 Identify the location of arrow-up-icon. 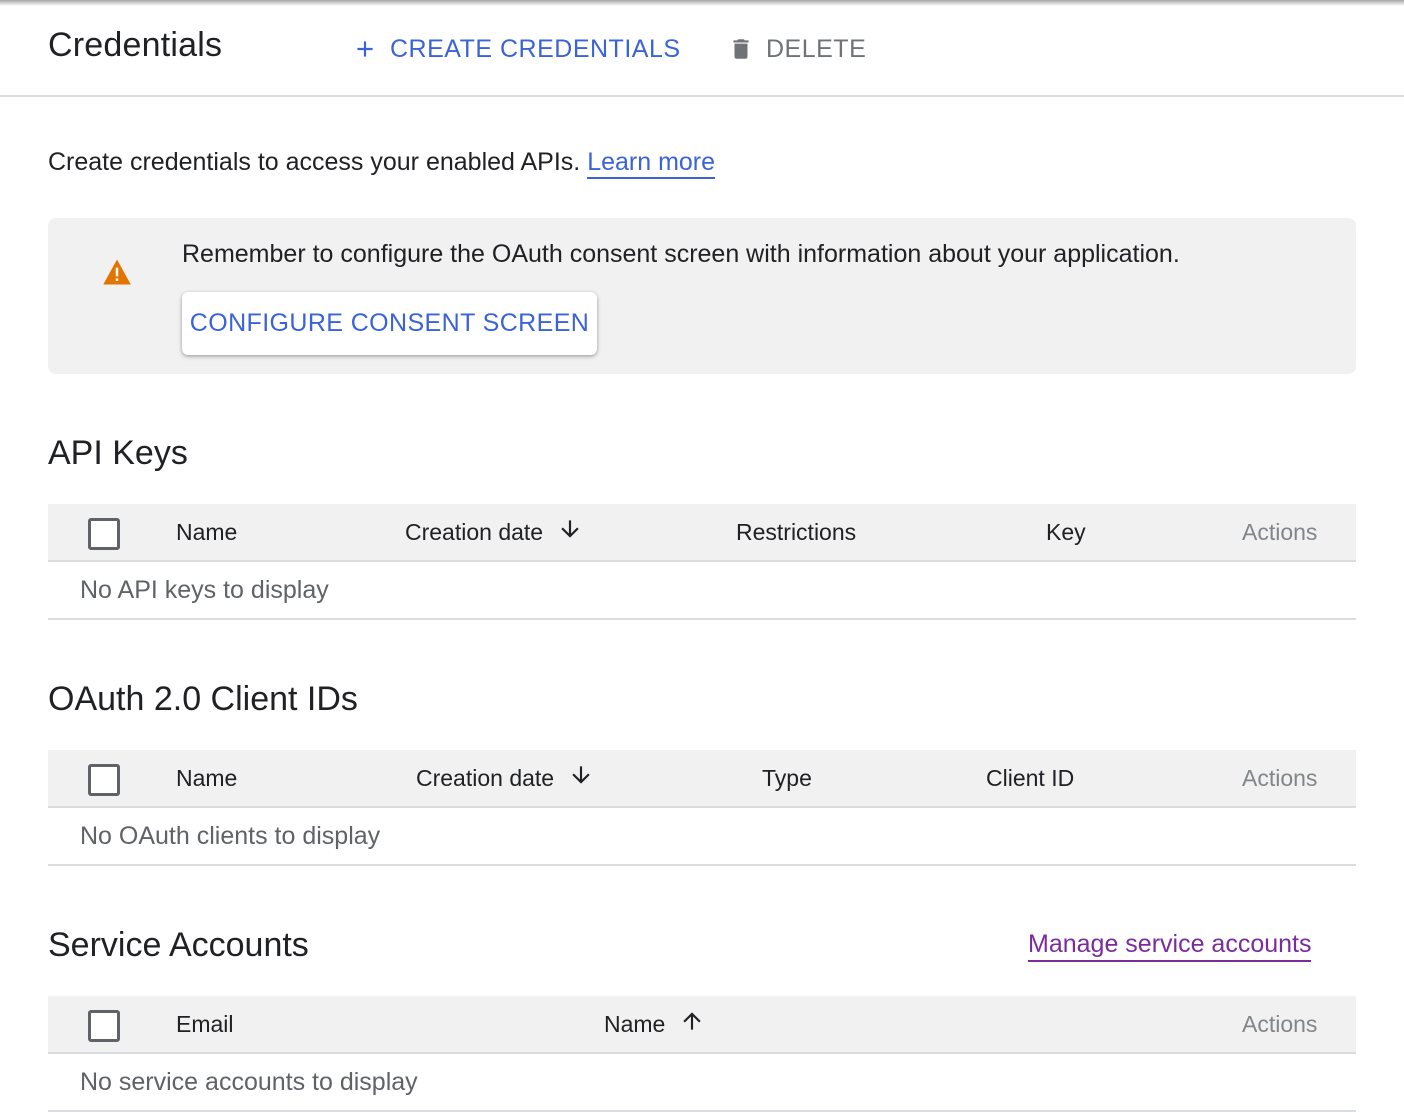
(692, 1024).